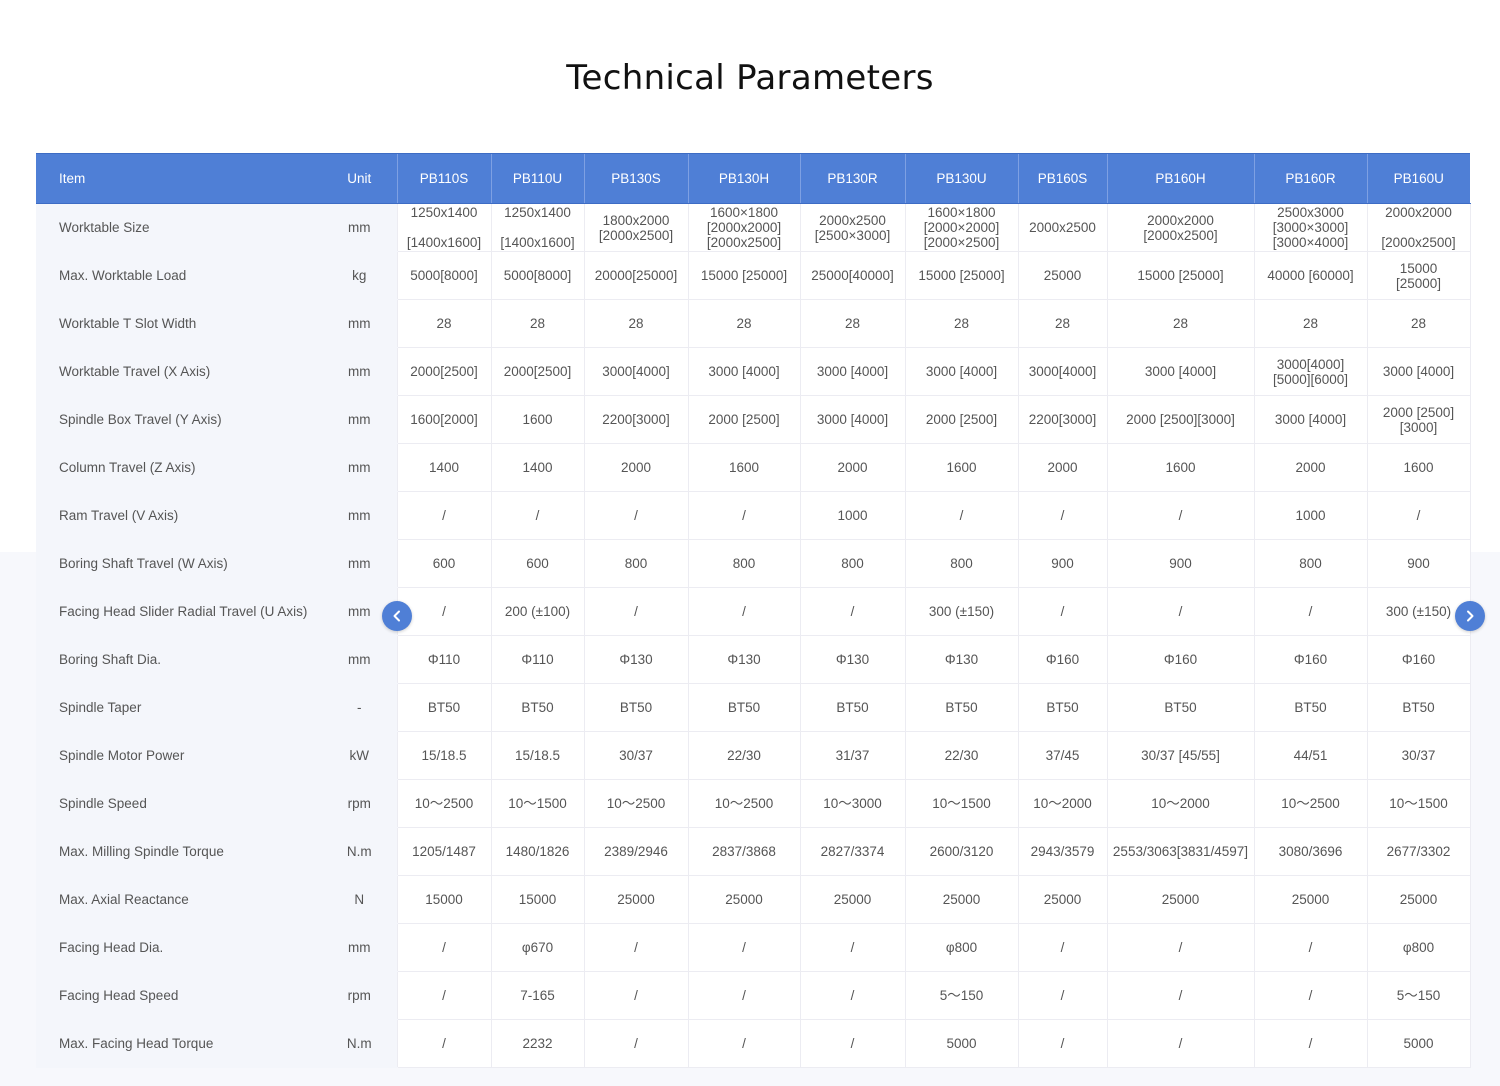 The width and height of the screenshot is (1500, 1086). What do you see at coordinates (961, 419) in the screenshot?
I see `table-cell: 2000 [2500]` at bounding box center [961, 419].